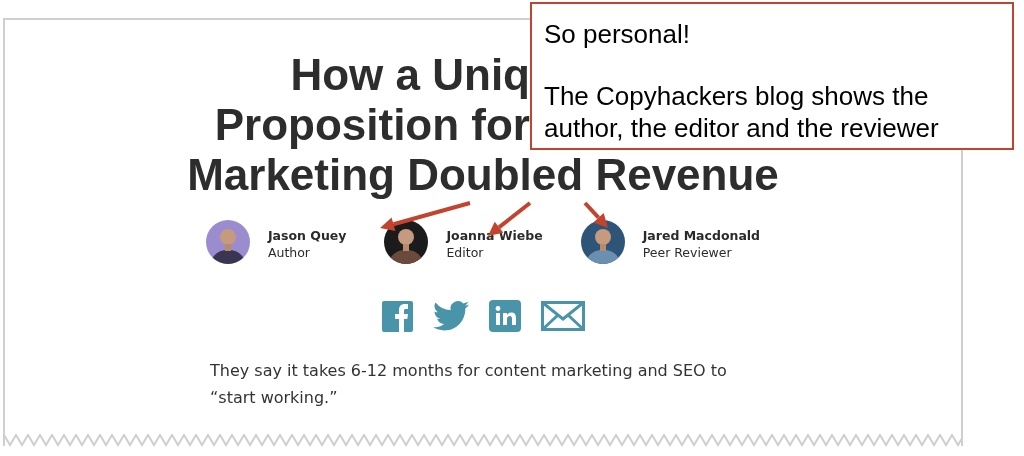 The height and width of the screenshot is (456, 1024). Describe the element at coordinates (595, 214) in the screenshot. I see `arrow` at that location.